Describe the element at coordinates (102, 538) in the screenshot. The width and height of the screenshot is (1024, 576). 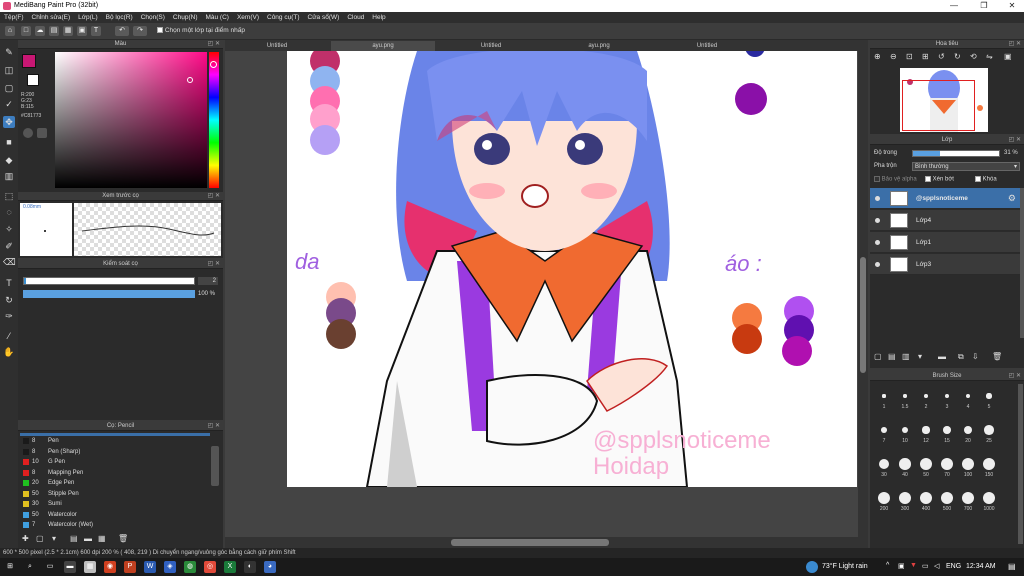
I see `brush-settings-icon: ▦` at that location.